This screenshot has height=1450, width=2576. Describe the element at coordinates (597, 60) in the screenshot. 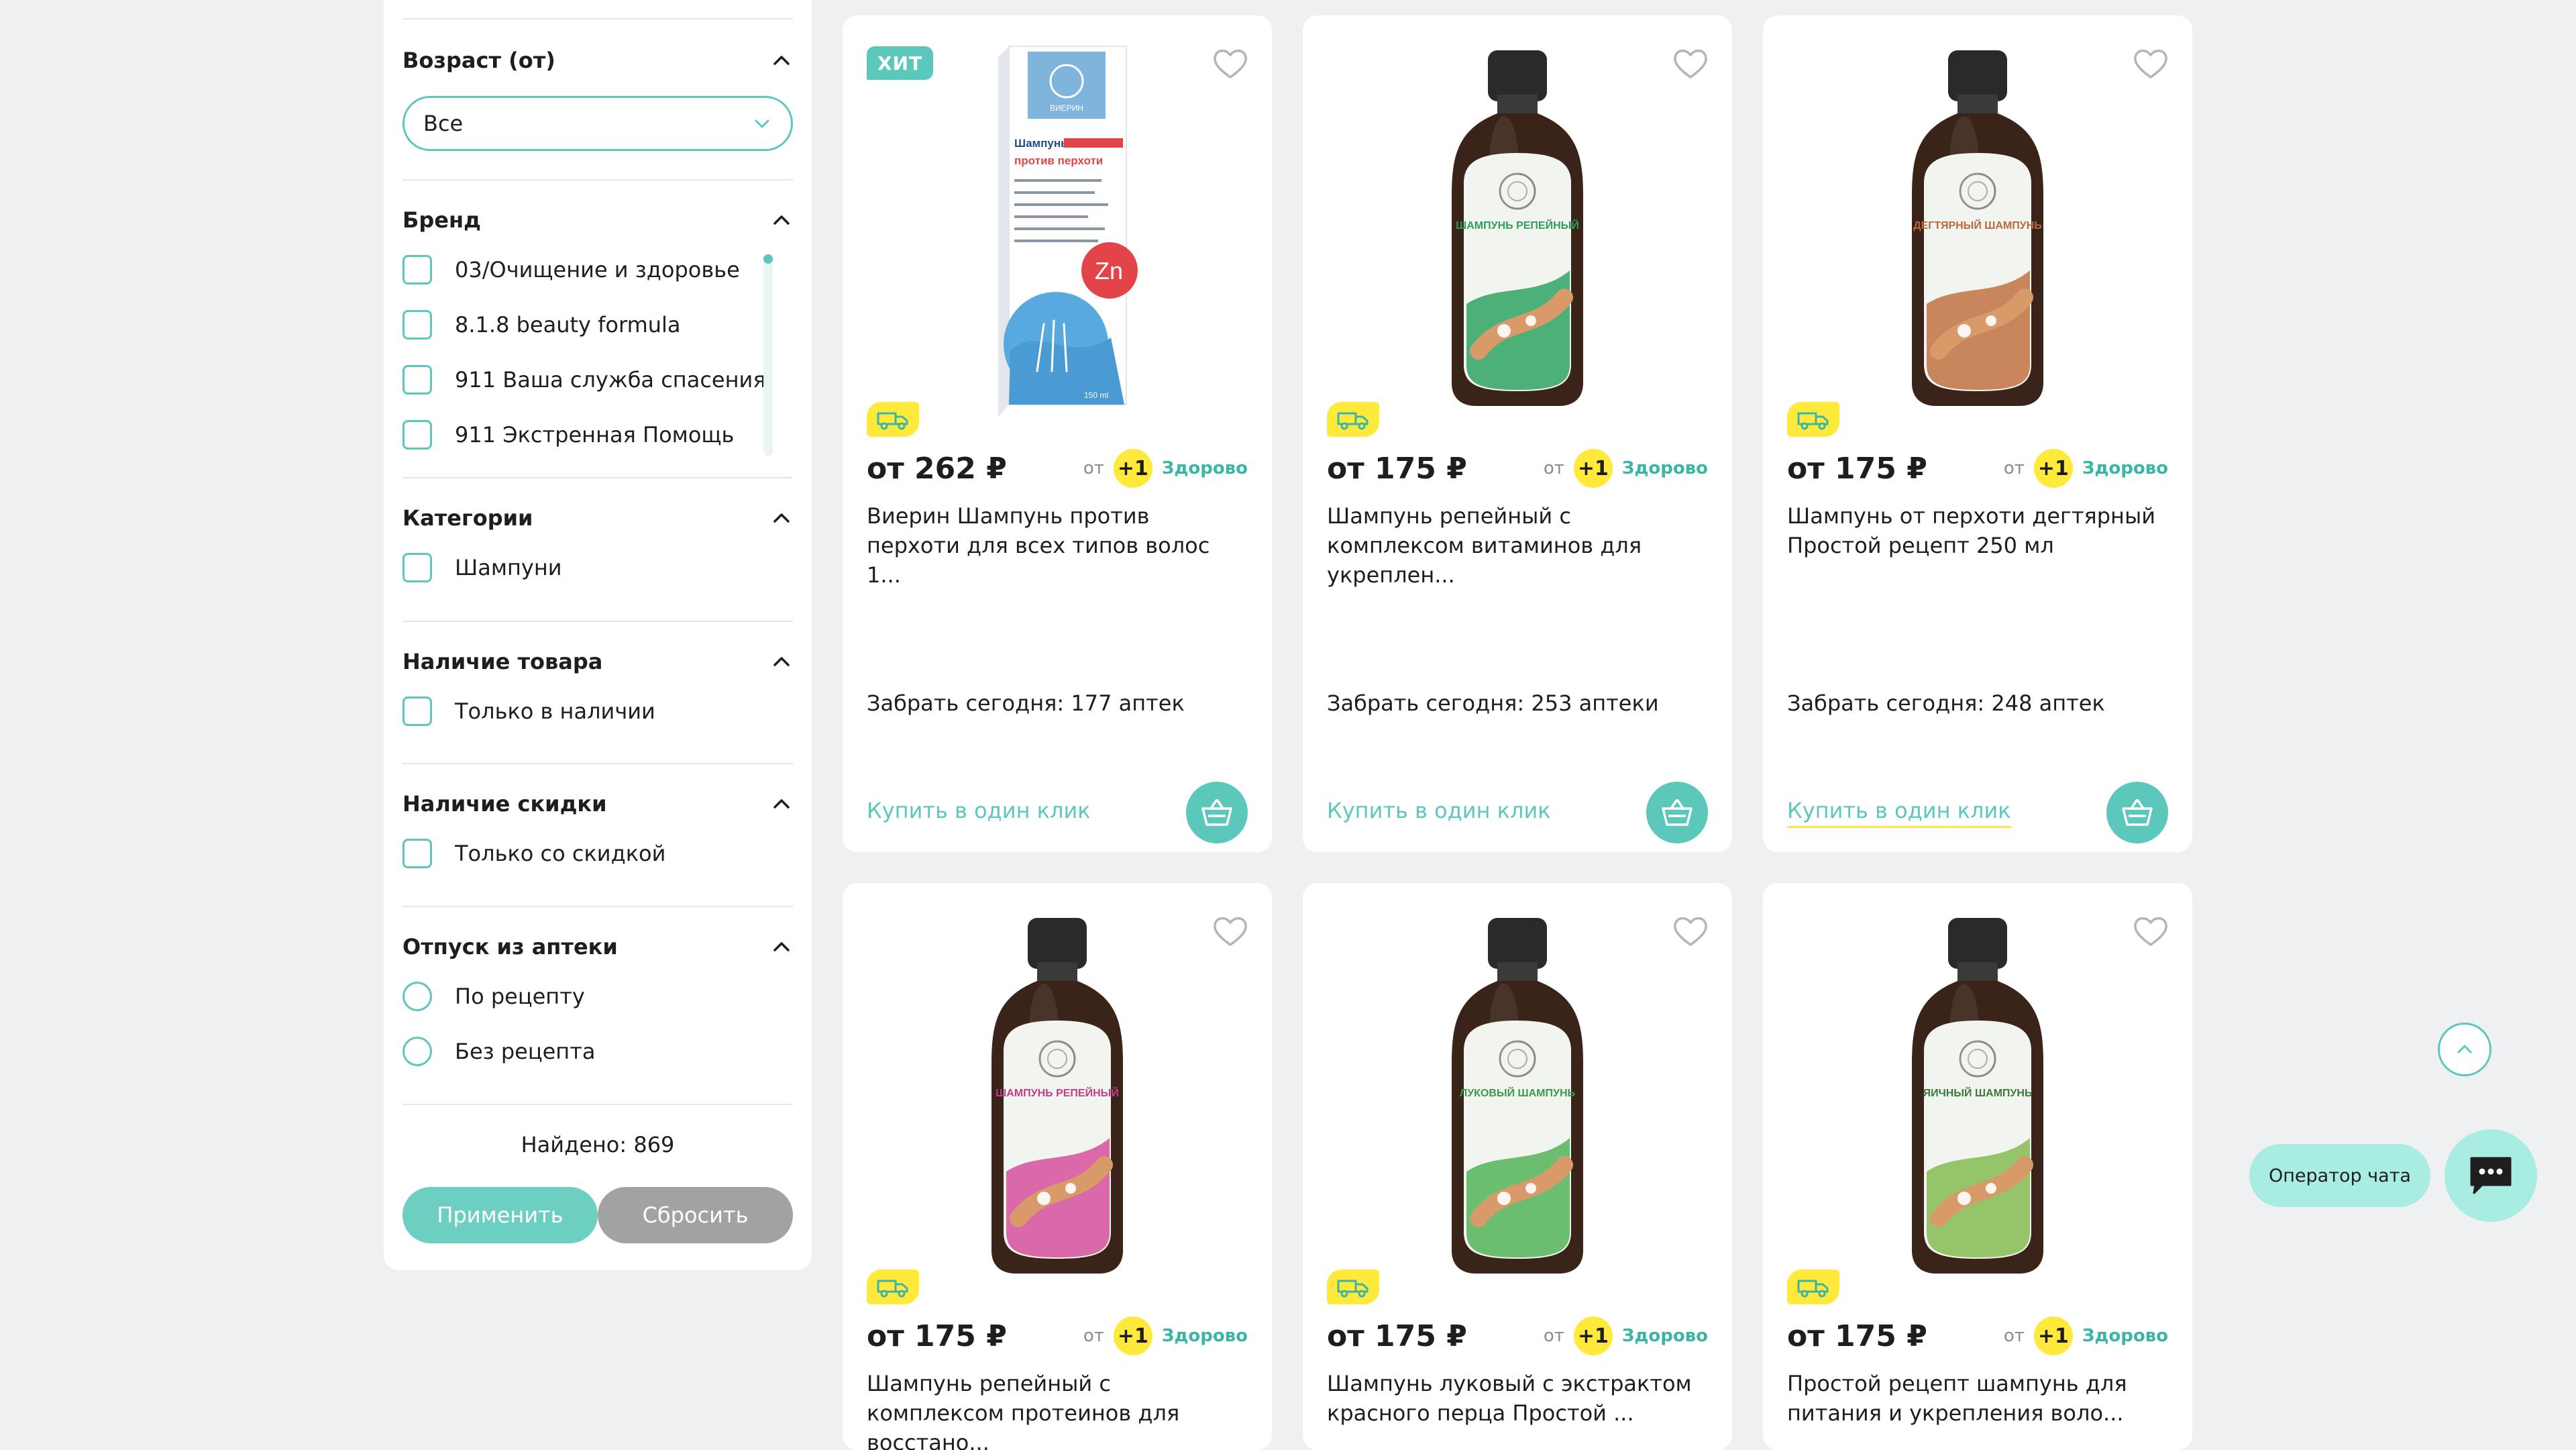

I see `filter-age-header: Возраст (от)` at that location.